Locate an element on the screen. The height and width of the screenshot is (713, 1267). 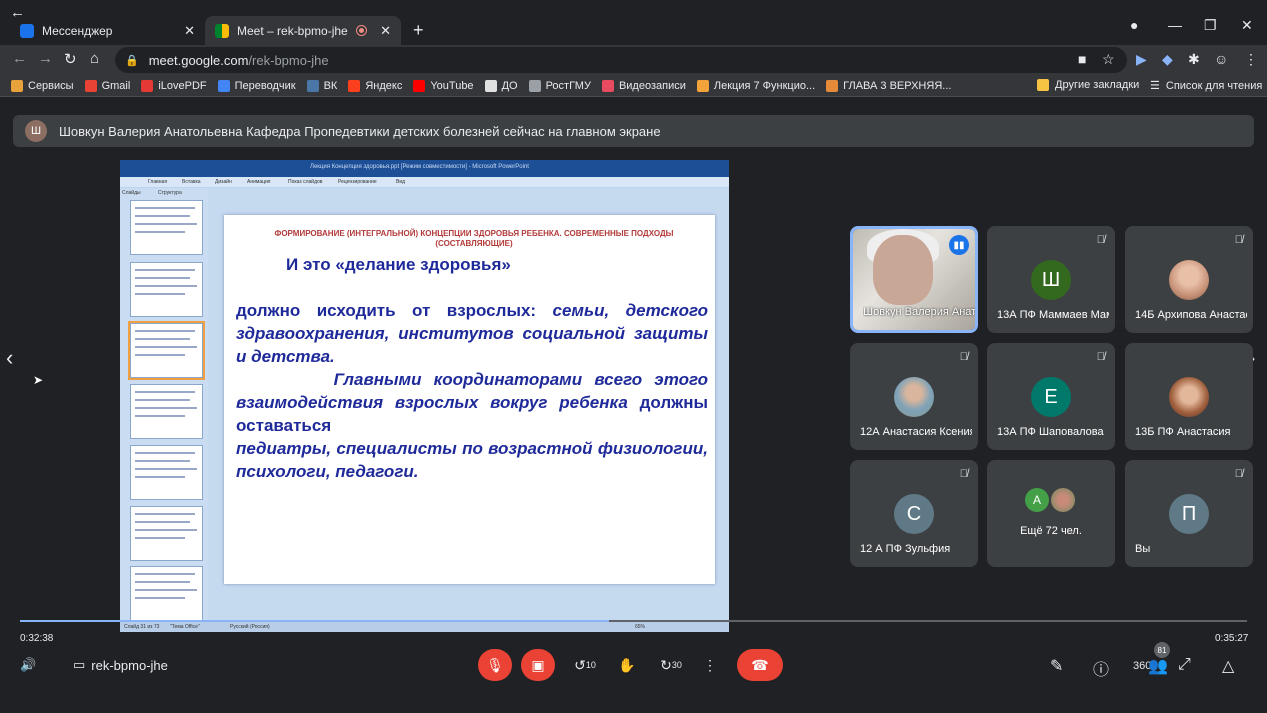
url-host: meet.google.com is located at coordinates (198, 60).